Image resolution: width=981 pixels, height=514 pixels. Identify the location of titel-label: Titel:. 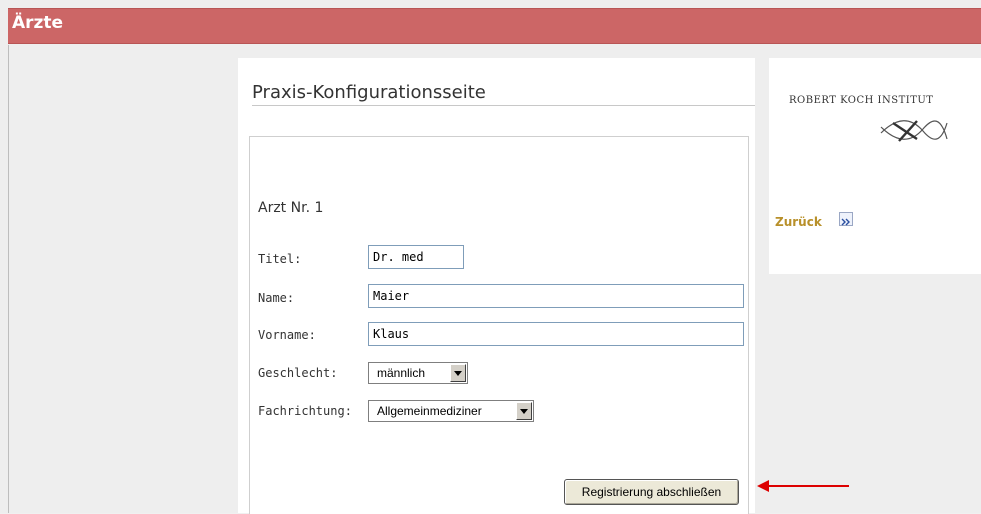
(280, 259).